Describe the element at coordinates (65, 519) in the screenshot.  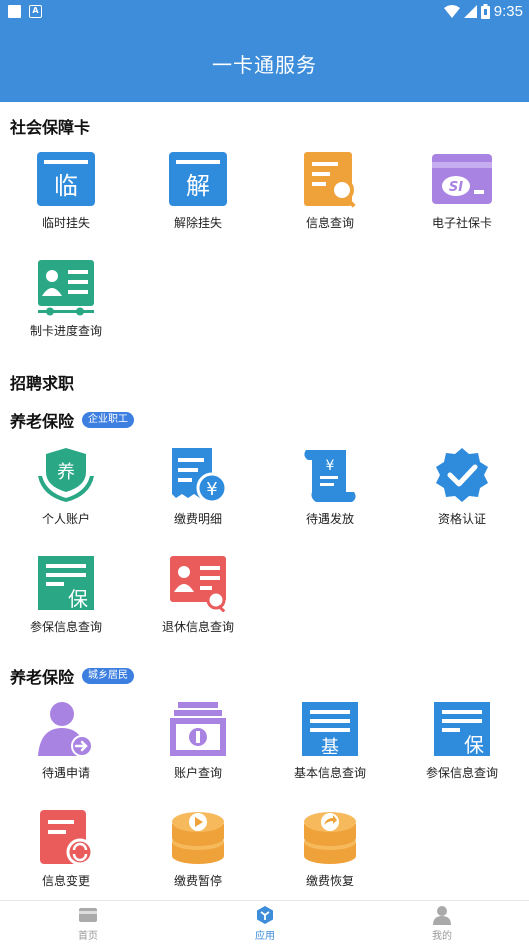
I see `tile-label: 个人账户` at that location.